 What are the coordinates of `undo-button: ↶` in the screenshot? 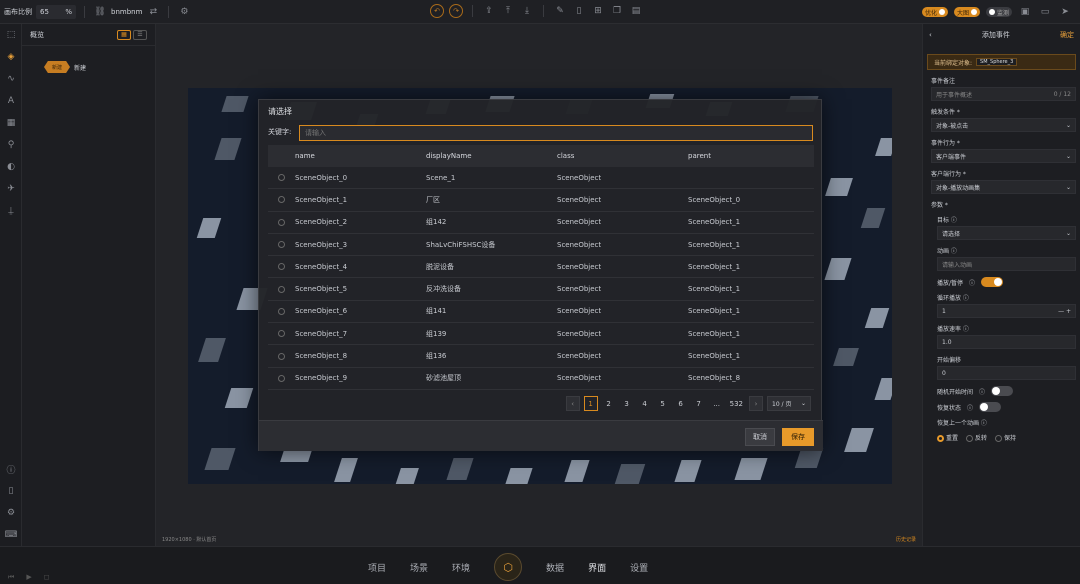 It's located at (437, 11).